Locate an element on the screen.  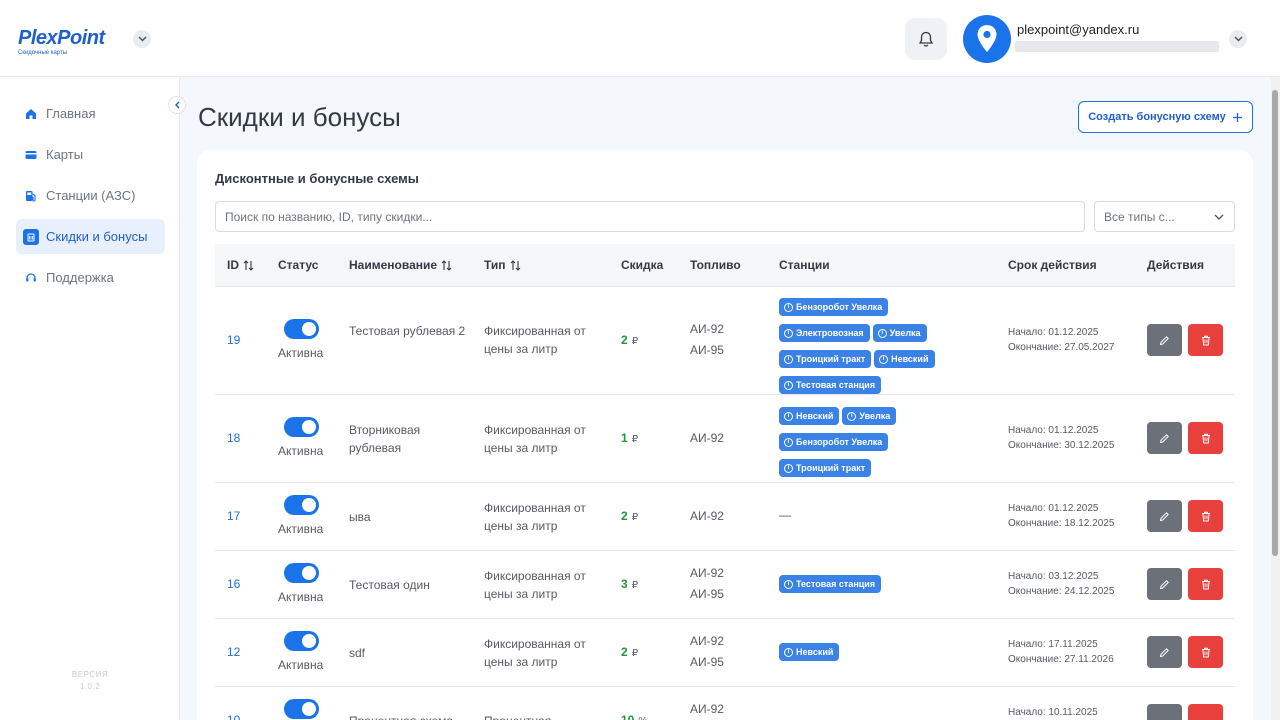
sidebar-item-label: Главная is located at coordinates (71, 113).